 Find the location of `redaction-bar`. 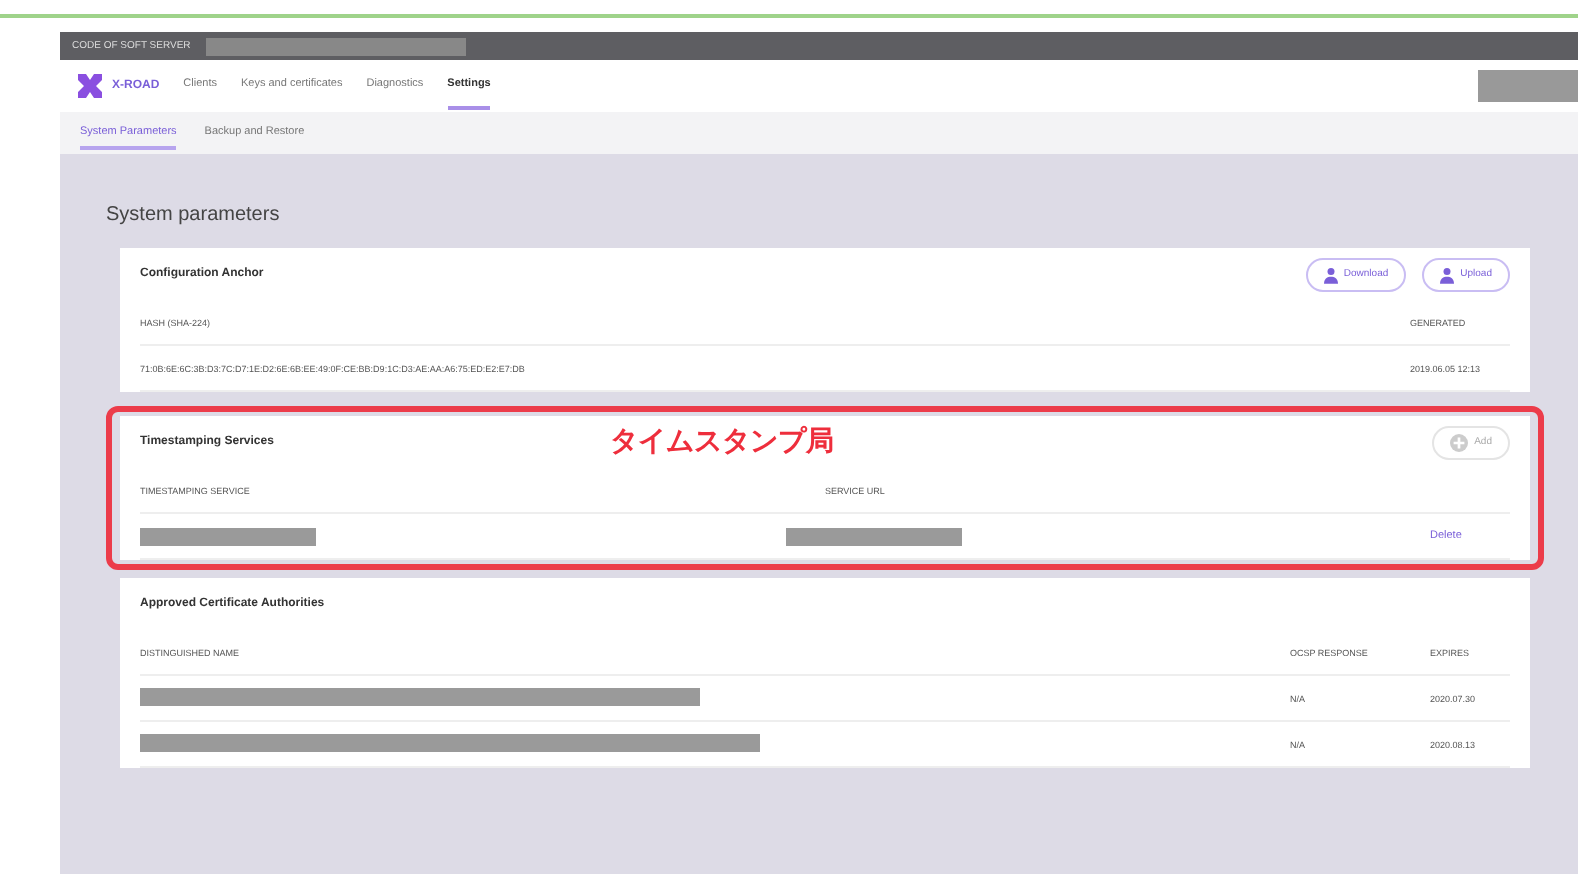

redaction-bar is located at coordinates (1528, 86).